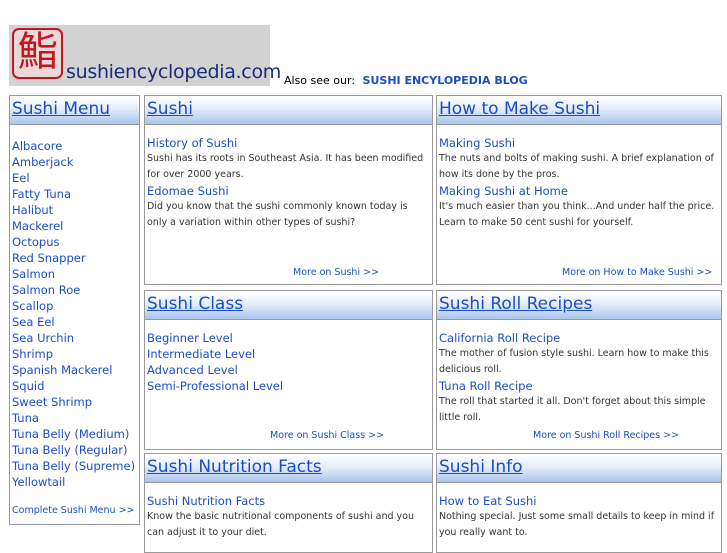 The height and width of the screenshot is (553, 727). Describe the element at coordinates (579, 143) in the screenshot. I see `making-sushi-link: Making Sushi` at that location.